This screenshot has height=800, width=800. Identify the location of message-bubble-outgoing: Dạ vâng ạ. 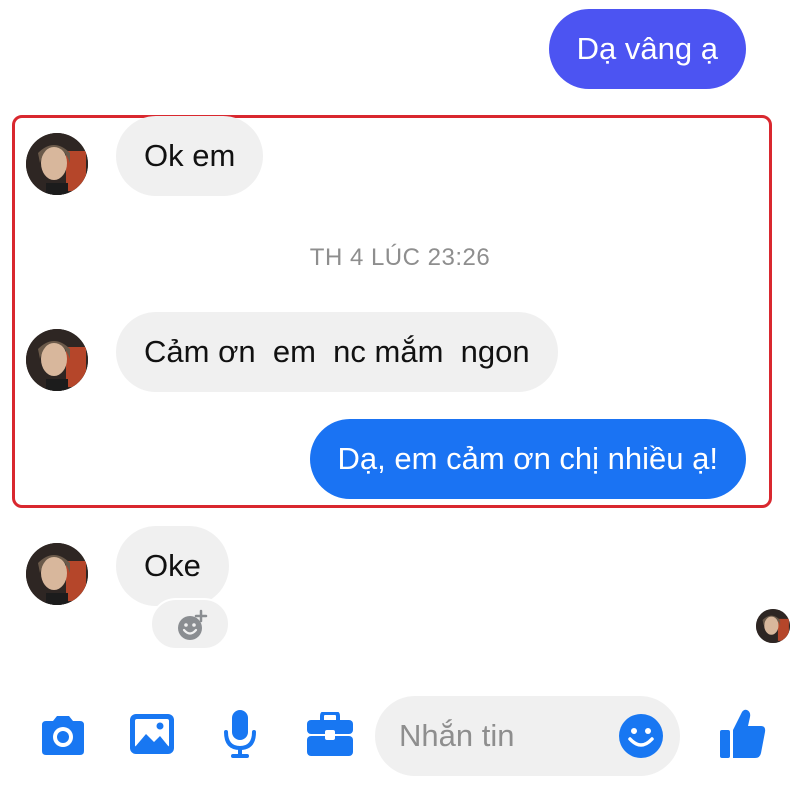
(647, 49).